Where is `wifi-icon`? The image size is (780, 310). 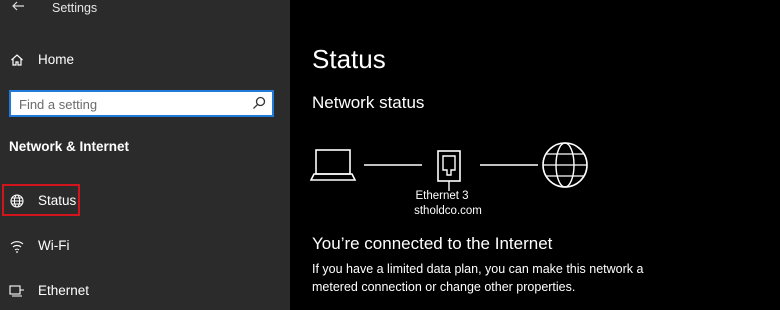 wifi-icon is located at coordinates (17, 246).